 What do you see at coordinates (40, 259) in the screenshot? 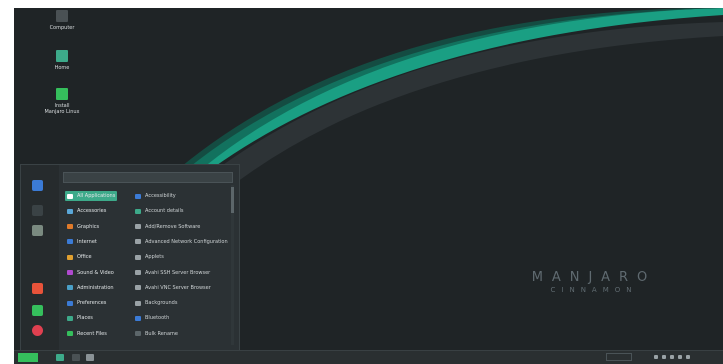
I see `menu-favorites-sidebar` at bounding box center [40, 259].